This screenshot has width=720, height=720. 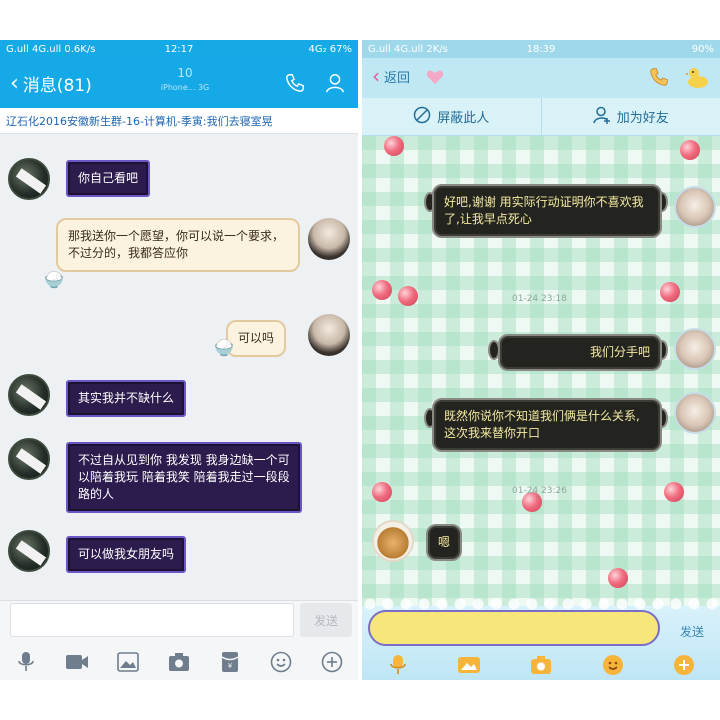 I want to click on message-bubble: 其实我并不缺什么, so click(x=126, y=398).